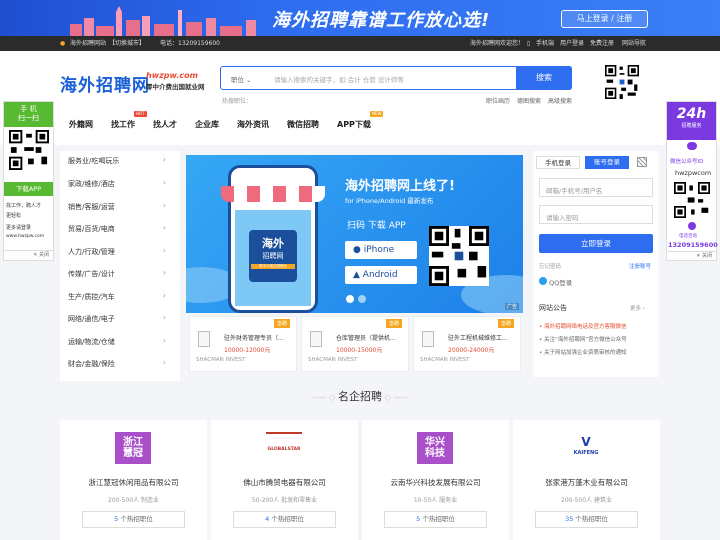  I want to click on notice-item: • 关注“海外招聘网”官方微信公众号, so click(583, 339).